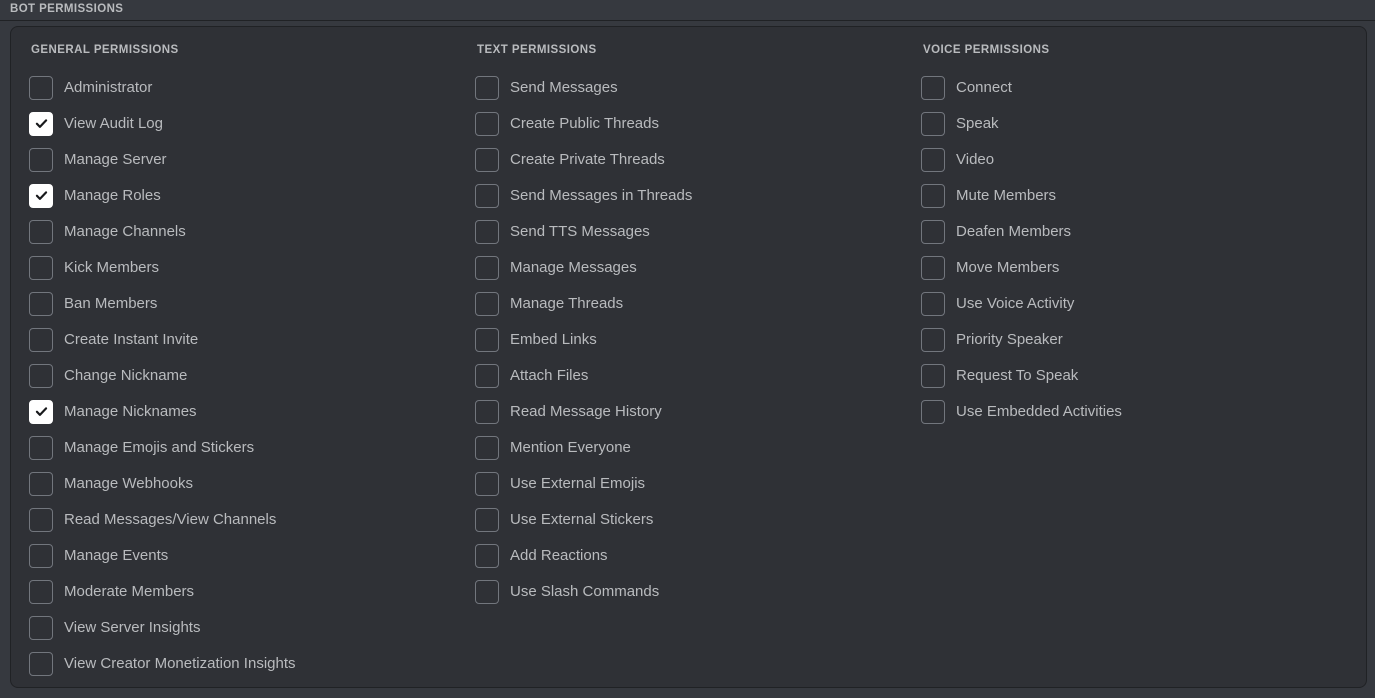 The height and width of the screenshot is (698, 1375). What do you see at coordinates (687, 10) in the screenshot?
I see `bot-permissions-header: BOT PERMISSIONS` at bounding box center [687, 10].